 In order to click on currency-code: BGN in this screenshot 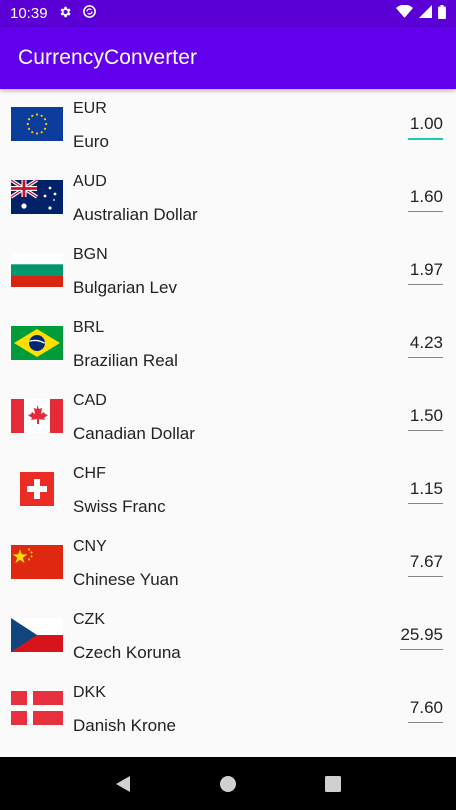, I will do `click(90, 254)`.